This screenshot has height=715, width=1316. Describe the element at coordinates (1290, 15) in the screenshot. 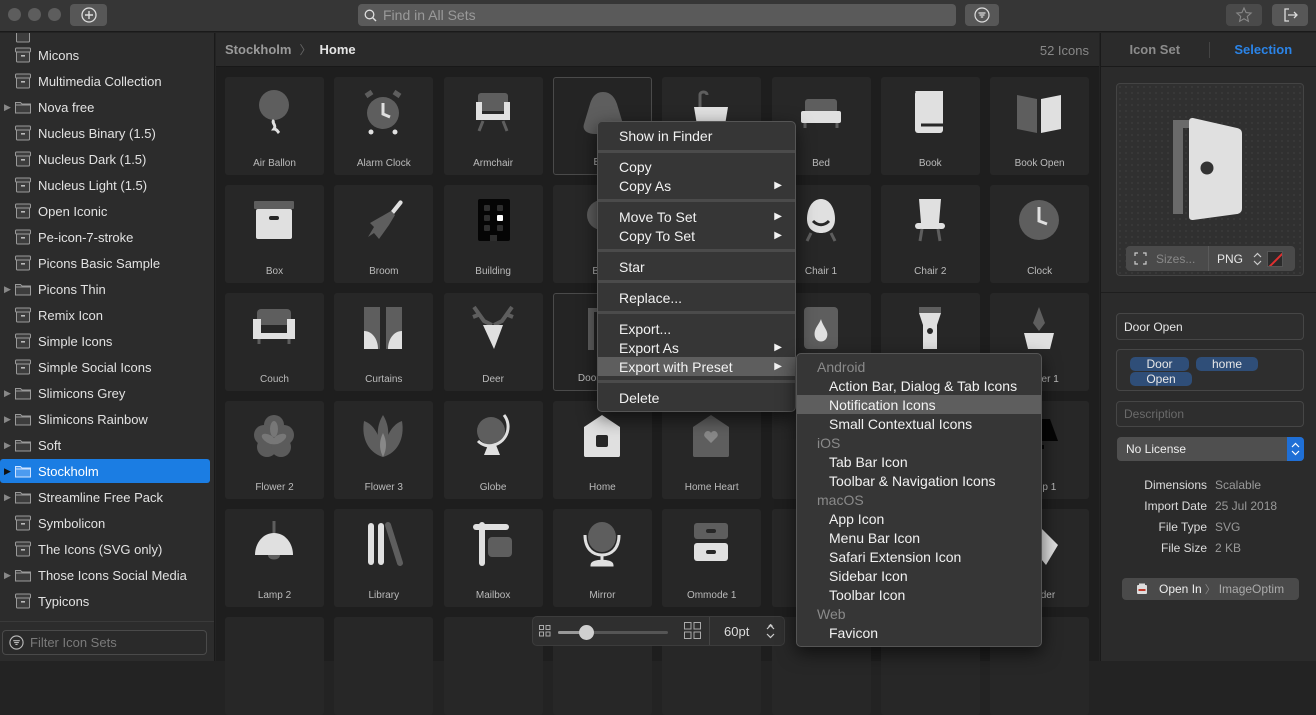

I see `export-button` at that location.